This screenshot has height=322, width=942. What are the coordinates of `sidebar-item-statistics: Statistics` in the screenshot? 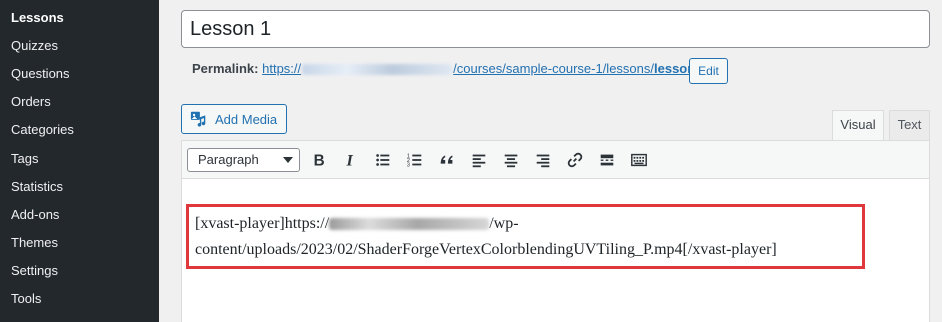 It's located at (37, 187).